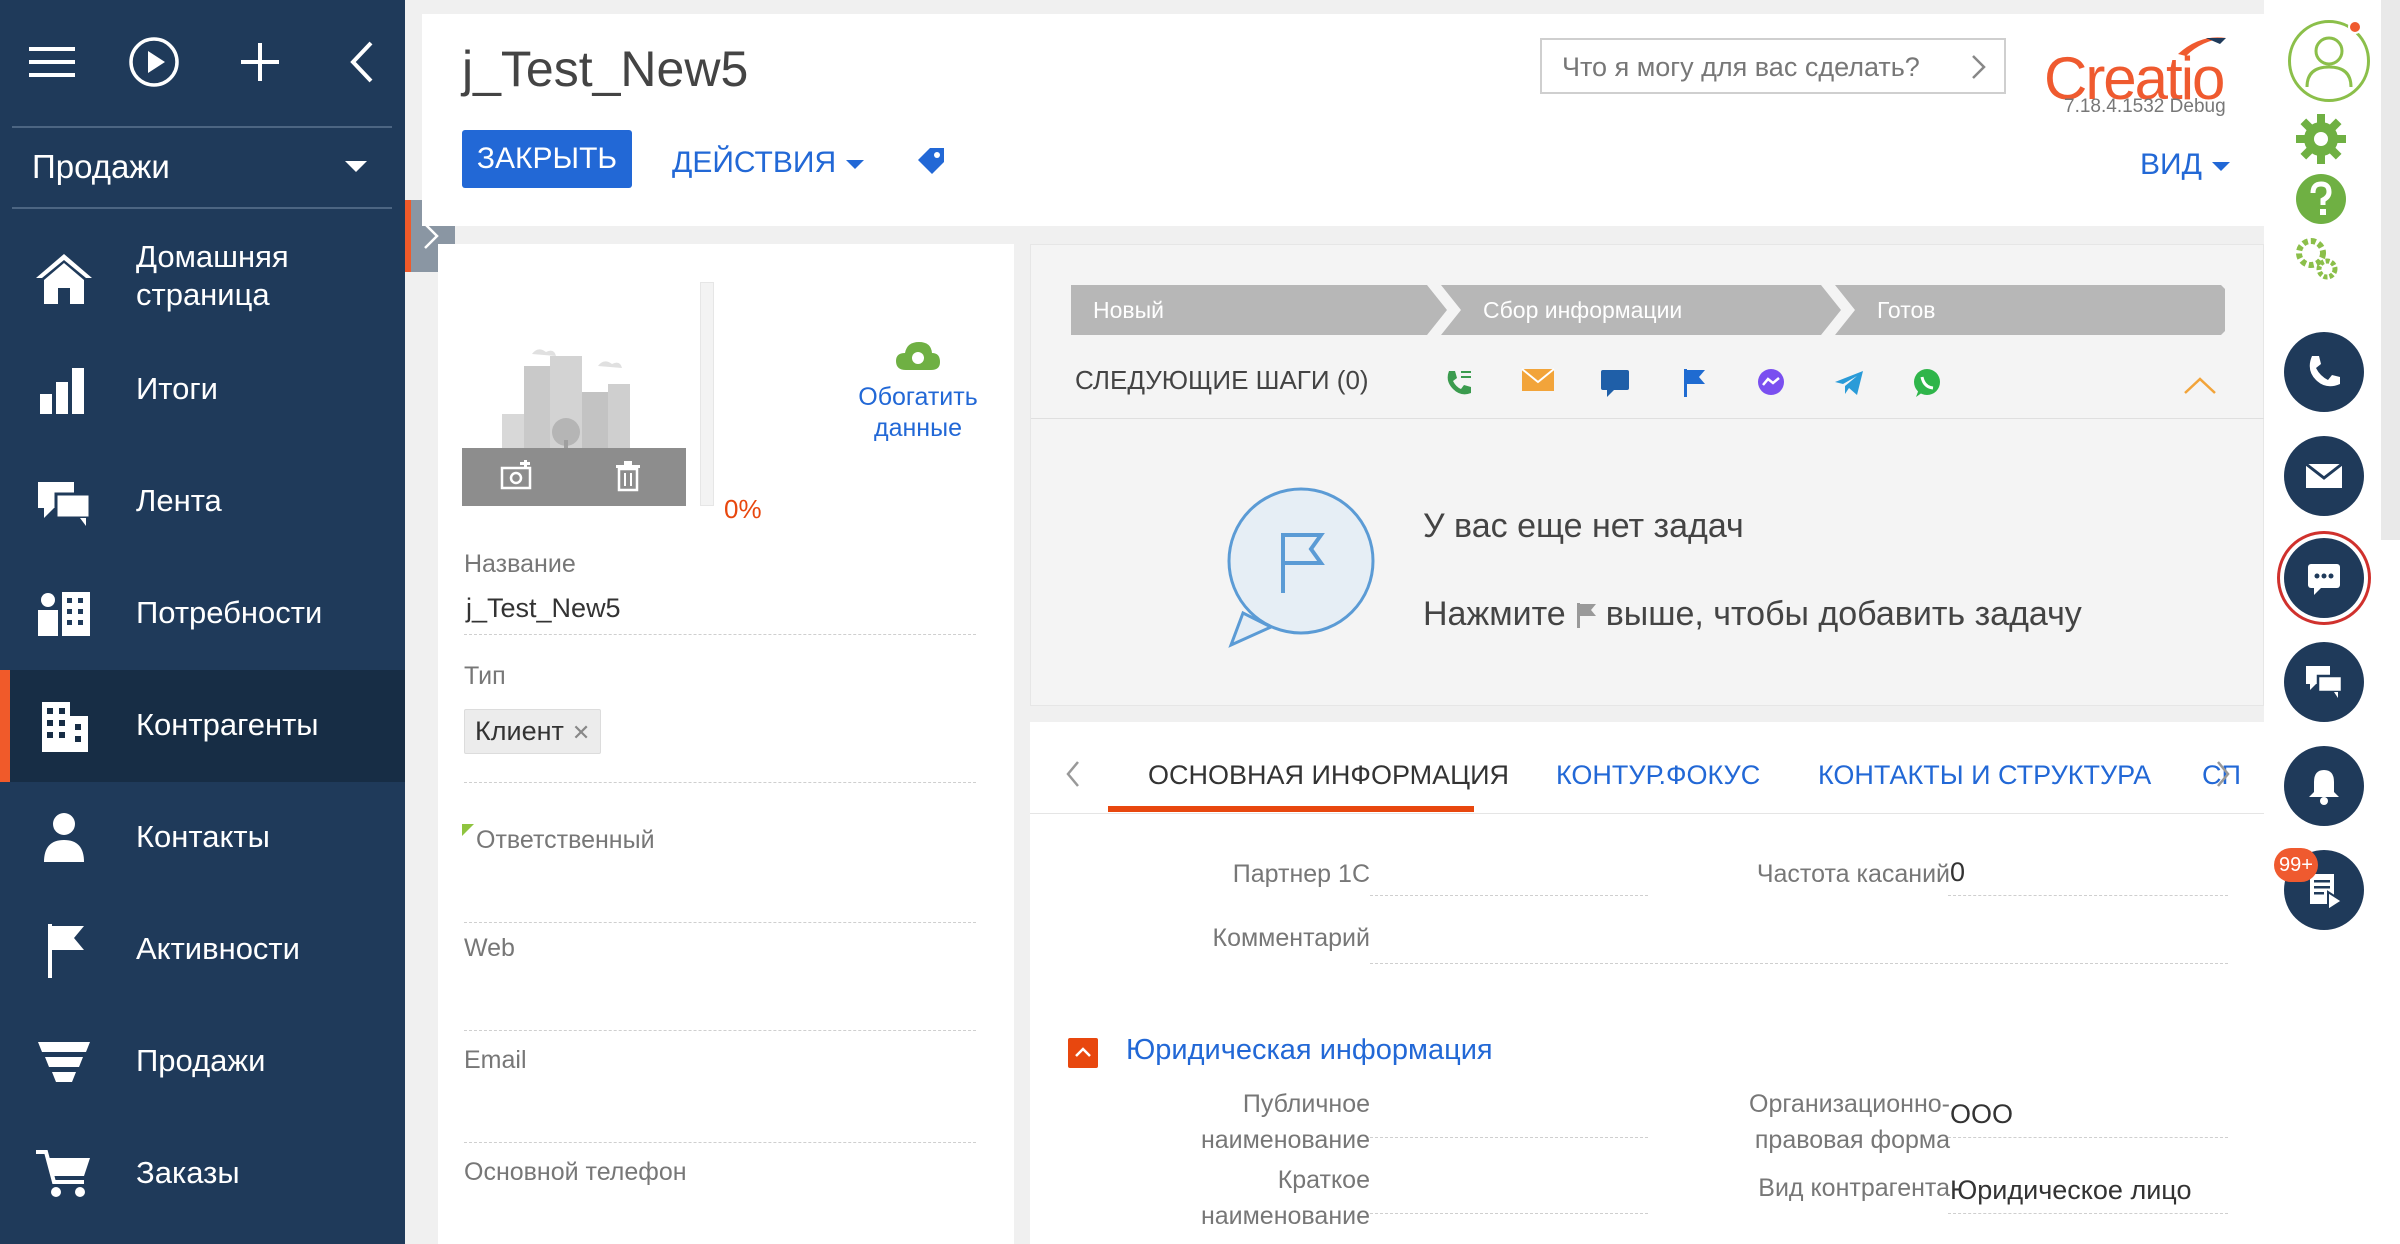 This screenshot has height=1244, width=2400. I want to click on help-button, so click(2321, 201).